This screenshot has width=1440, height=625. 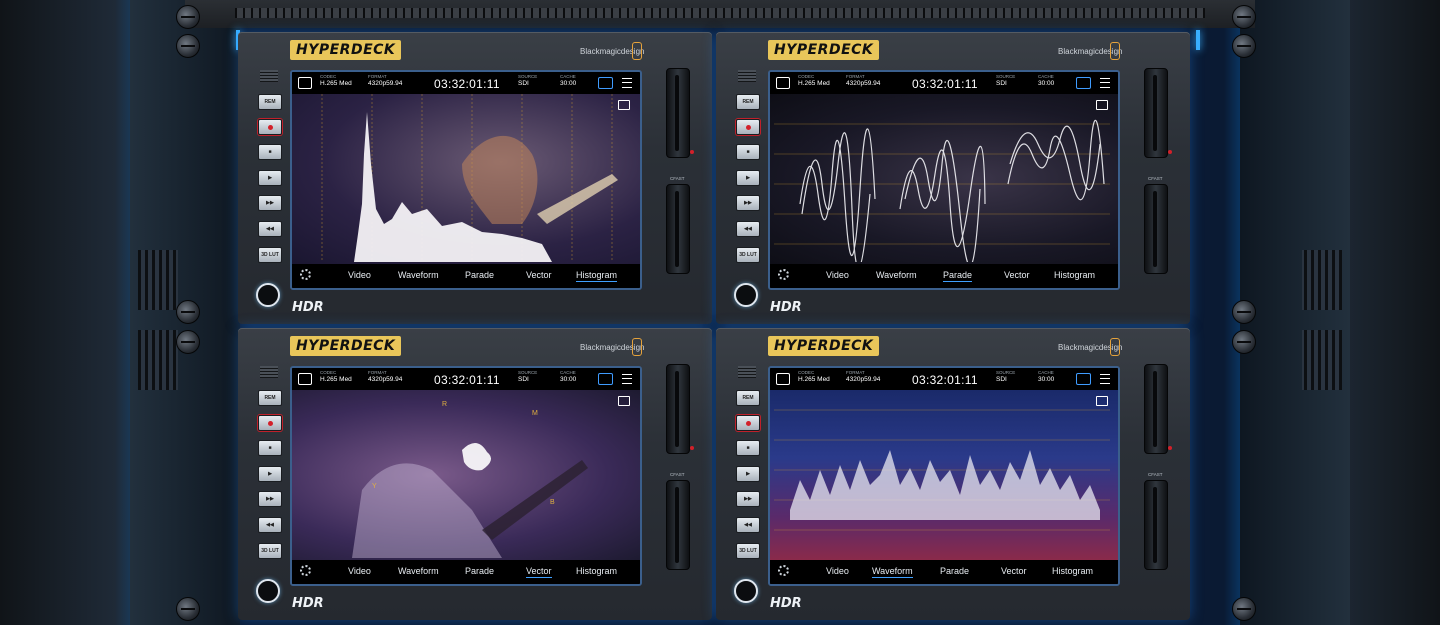 What do you see at coordinates (942, 470) in the screenshot?
I see `waveform-overlay` at bounding box center [942, 470].